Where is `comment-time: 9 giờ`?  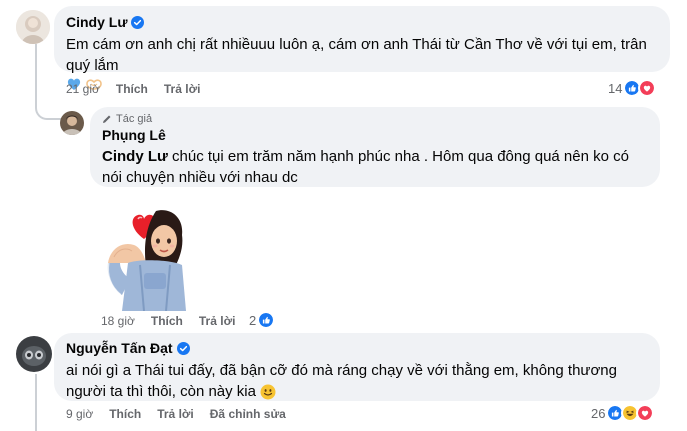 comment-time: 9 giờ is located at coordinates (79, 414).